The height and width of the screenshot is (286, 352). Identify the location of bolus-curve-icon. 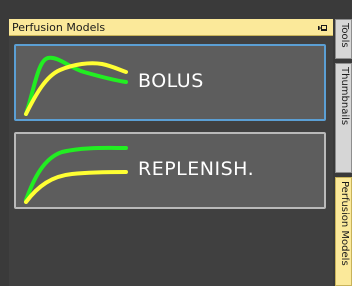
(76, 85).